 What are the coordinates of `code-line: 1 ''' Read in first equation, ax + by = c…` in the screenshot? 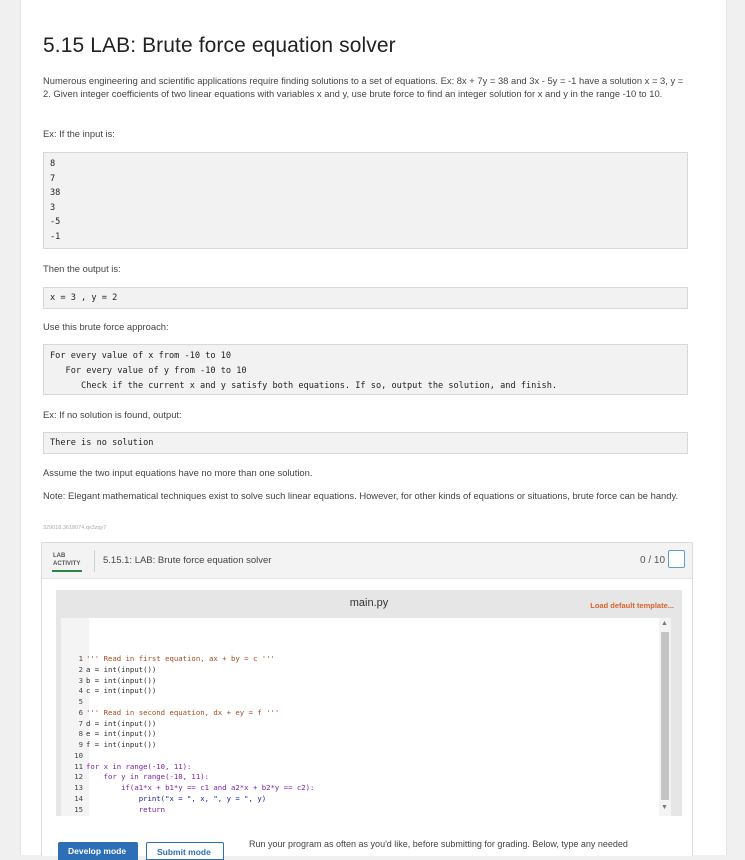 It's located at (361, 659).